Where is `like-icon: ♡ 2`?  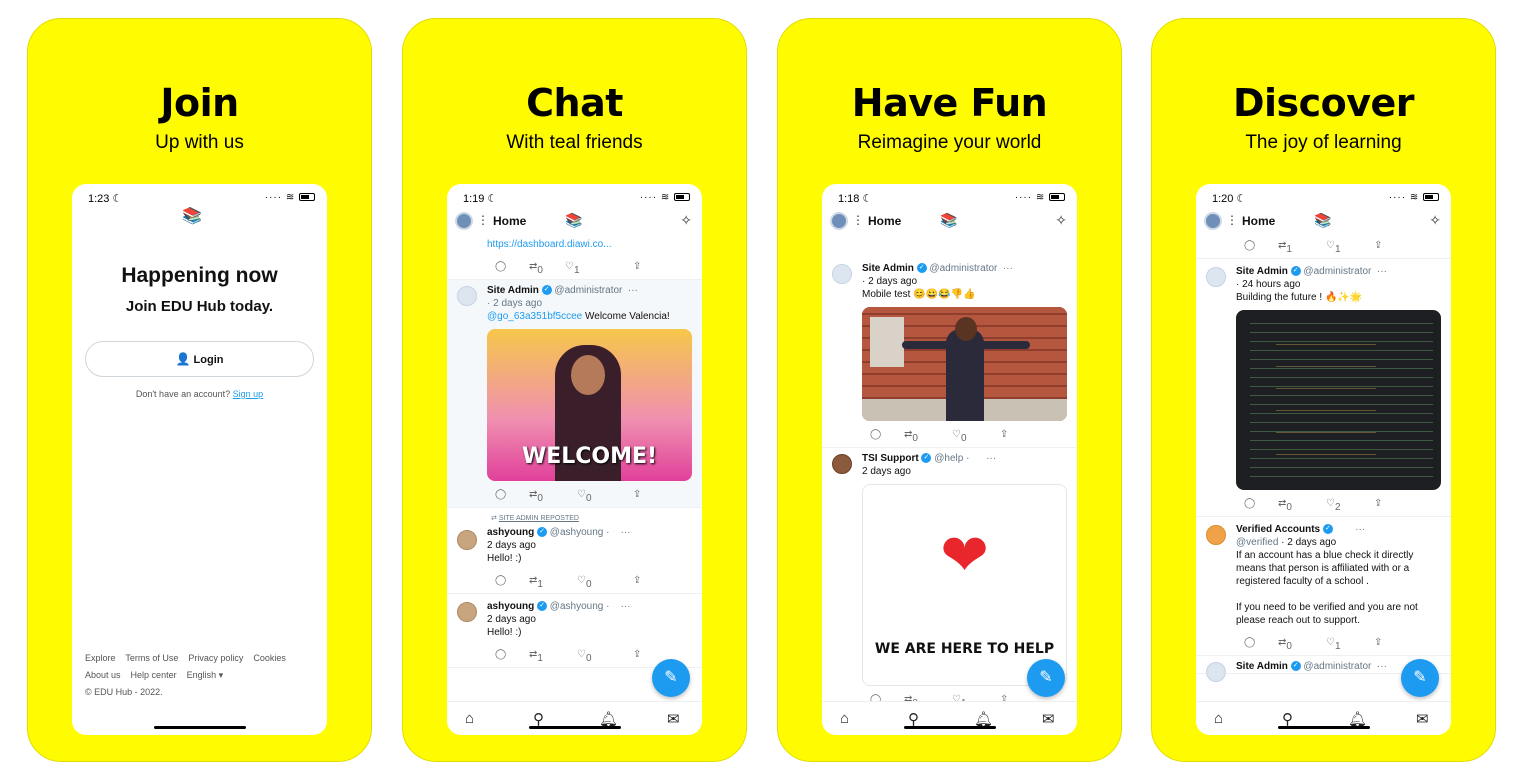
like-icon: ♡ 2 is located at coordinates (1333, 505).